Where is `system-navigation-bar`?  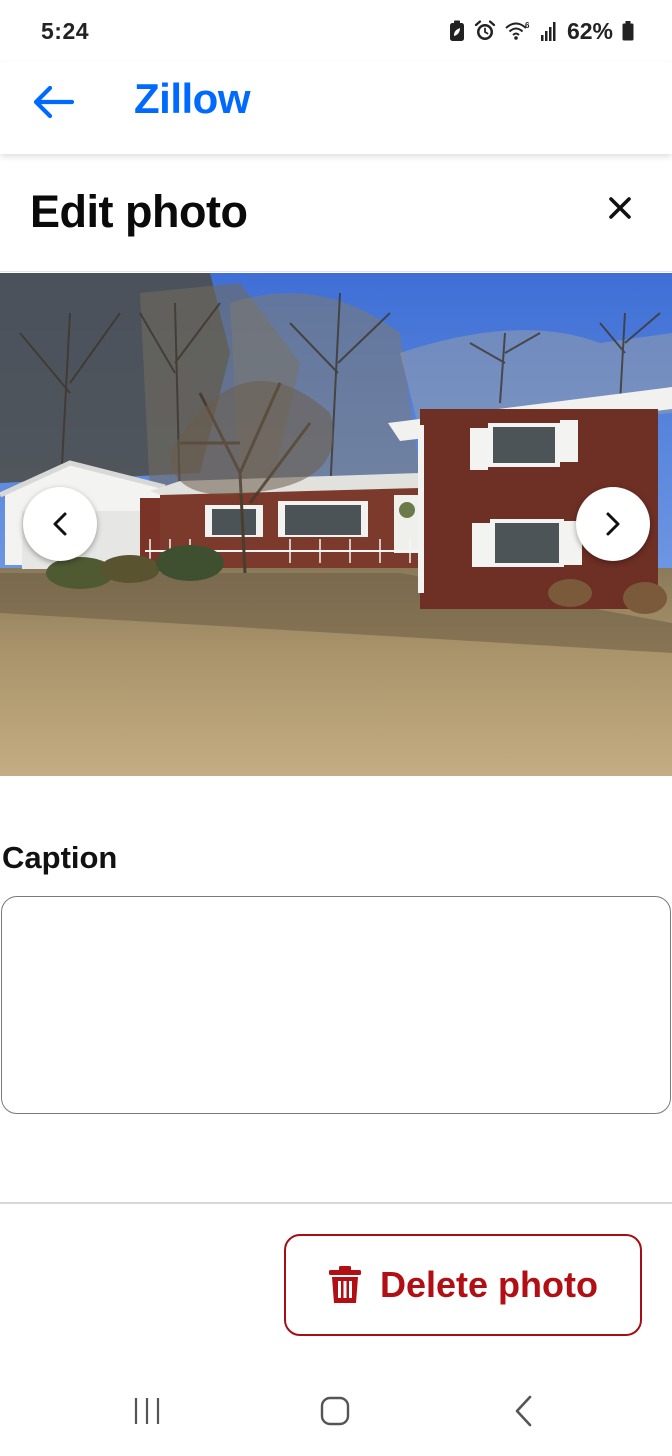 system-navigation-bar is located at coordinates (336, 1411).